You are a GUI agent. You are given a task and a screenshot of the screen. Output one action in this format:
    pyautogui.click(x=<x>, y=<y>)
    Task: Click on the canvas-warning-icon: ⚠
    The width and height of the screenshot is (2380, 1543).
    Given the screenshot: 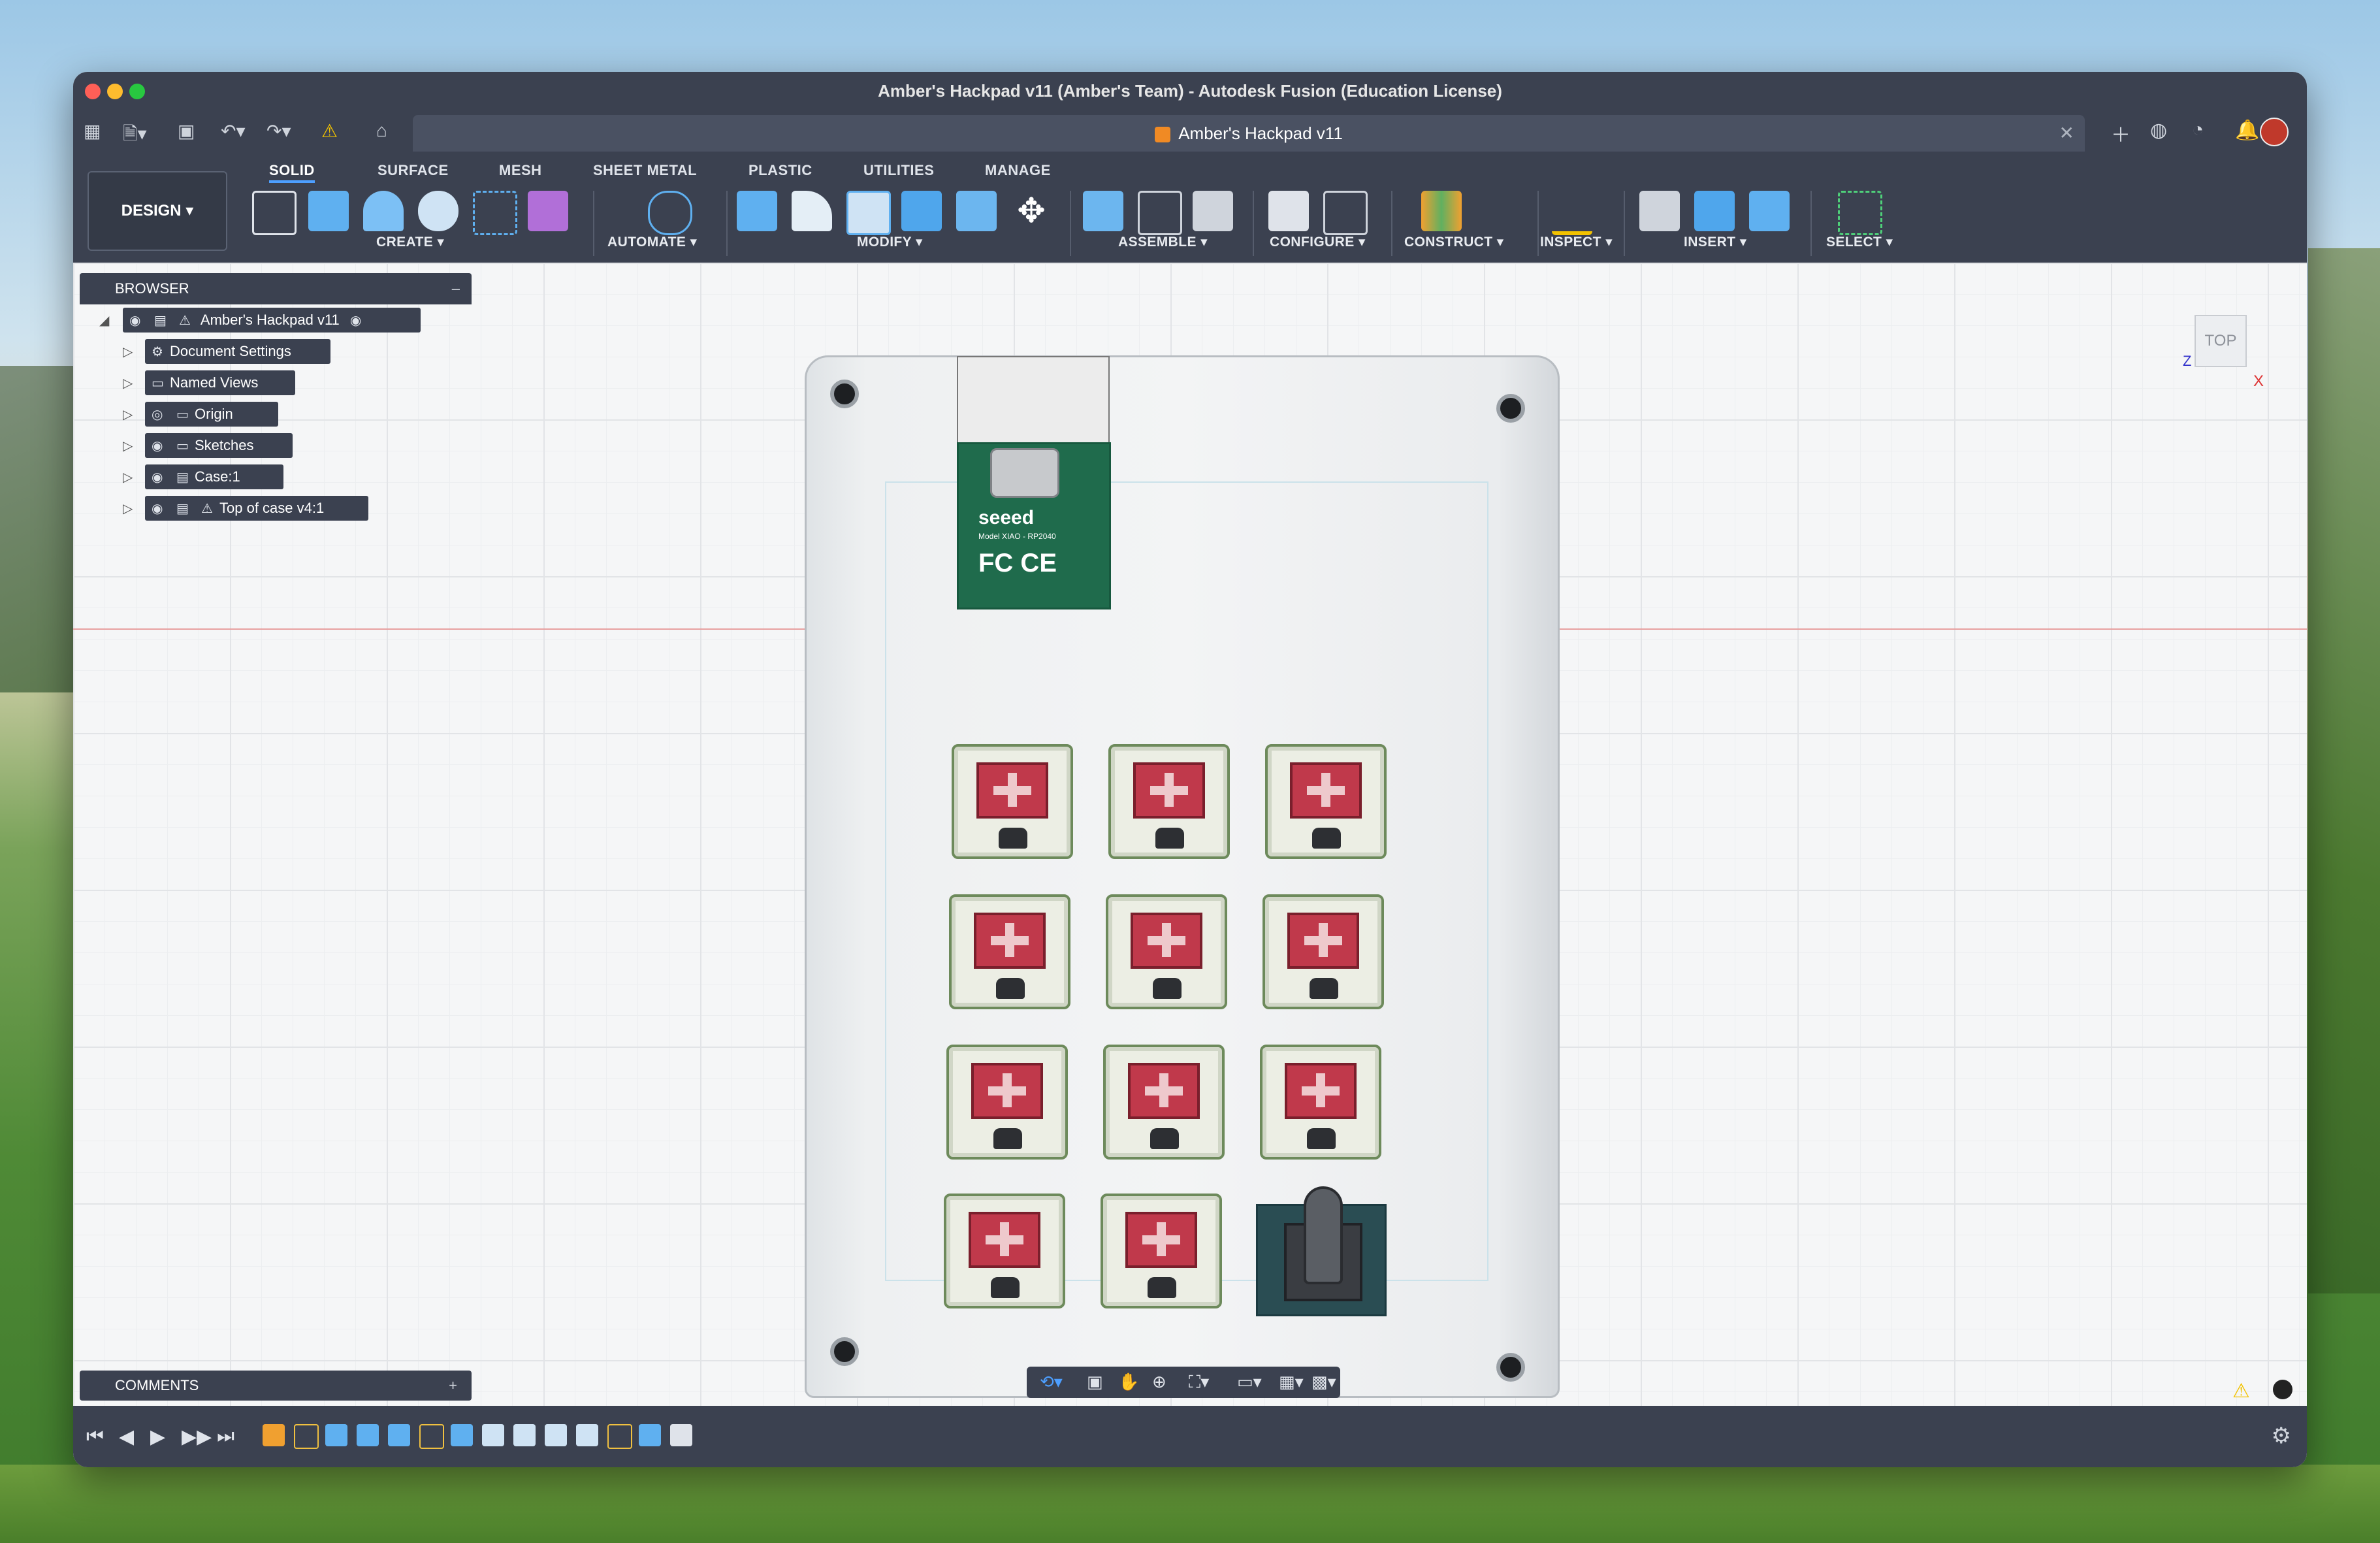 What is the action you would take?
    pyautogui.click(x=2241, y=1391)
    